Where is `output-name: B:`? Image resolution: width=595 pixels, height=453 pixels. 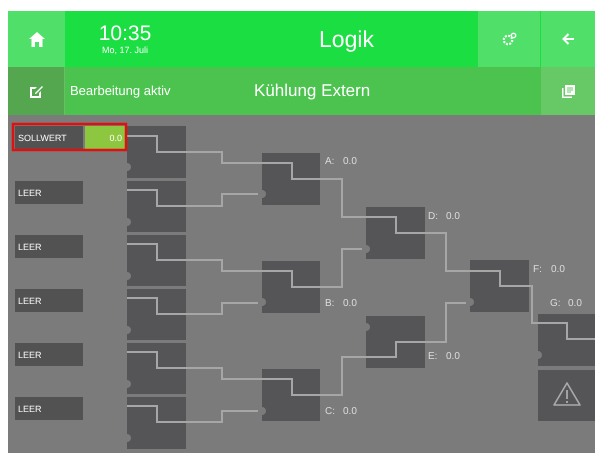
output-name: B: is located at coordinates (329, 303).